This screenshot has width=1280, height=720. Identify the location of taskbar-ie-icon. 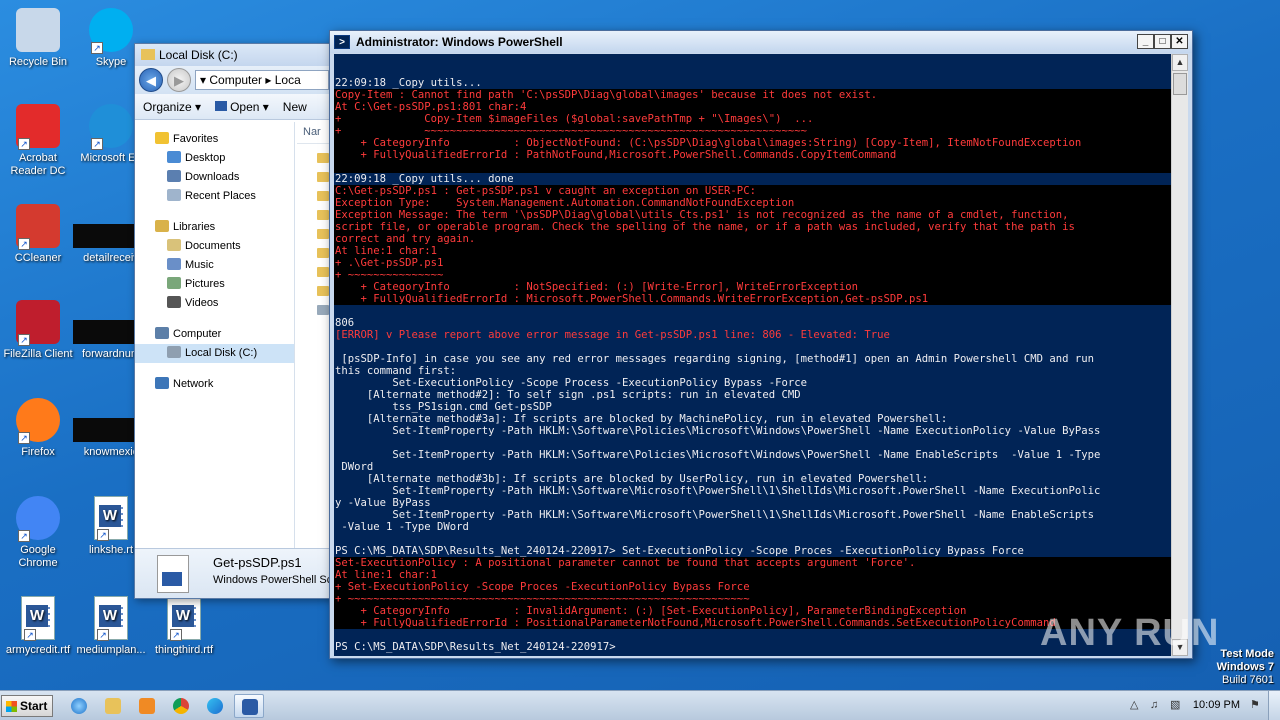
(79, 706).